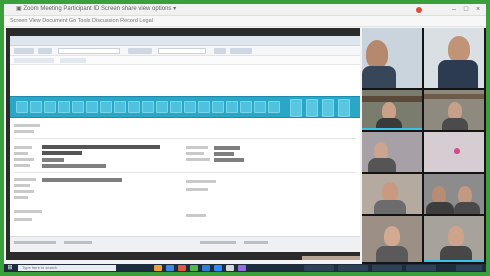 The image size is (490, 276). I want to click on app-filter-field, so click(182, 51).